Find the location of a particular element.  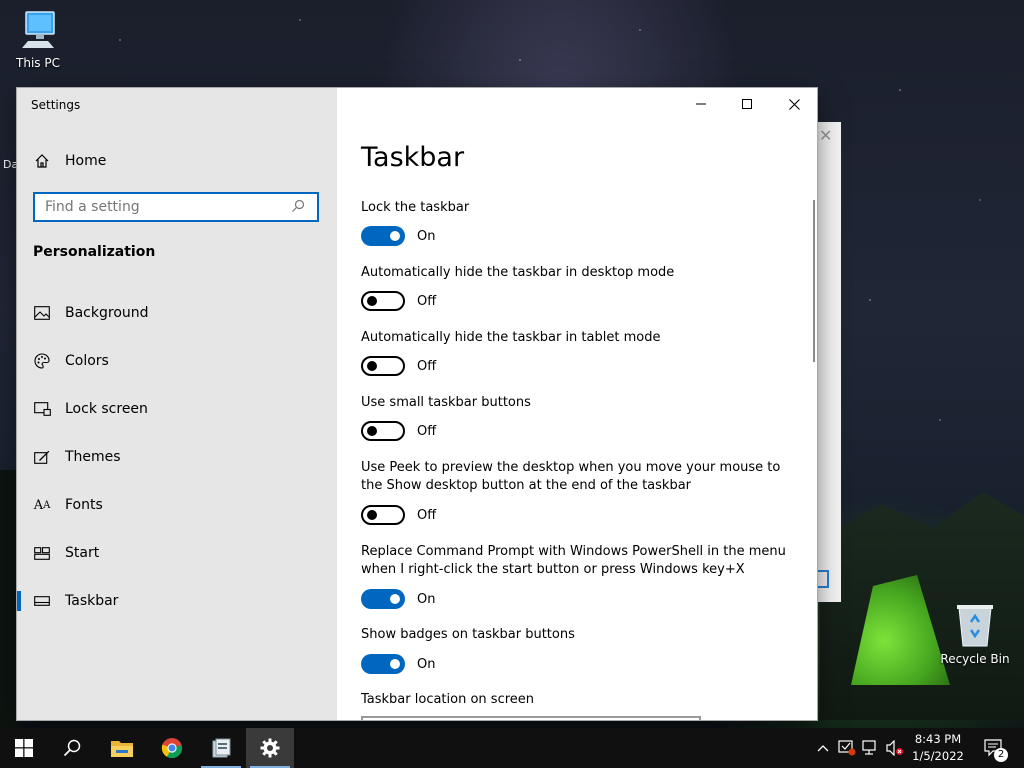

app-icon is located at coordinates (221, 748).